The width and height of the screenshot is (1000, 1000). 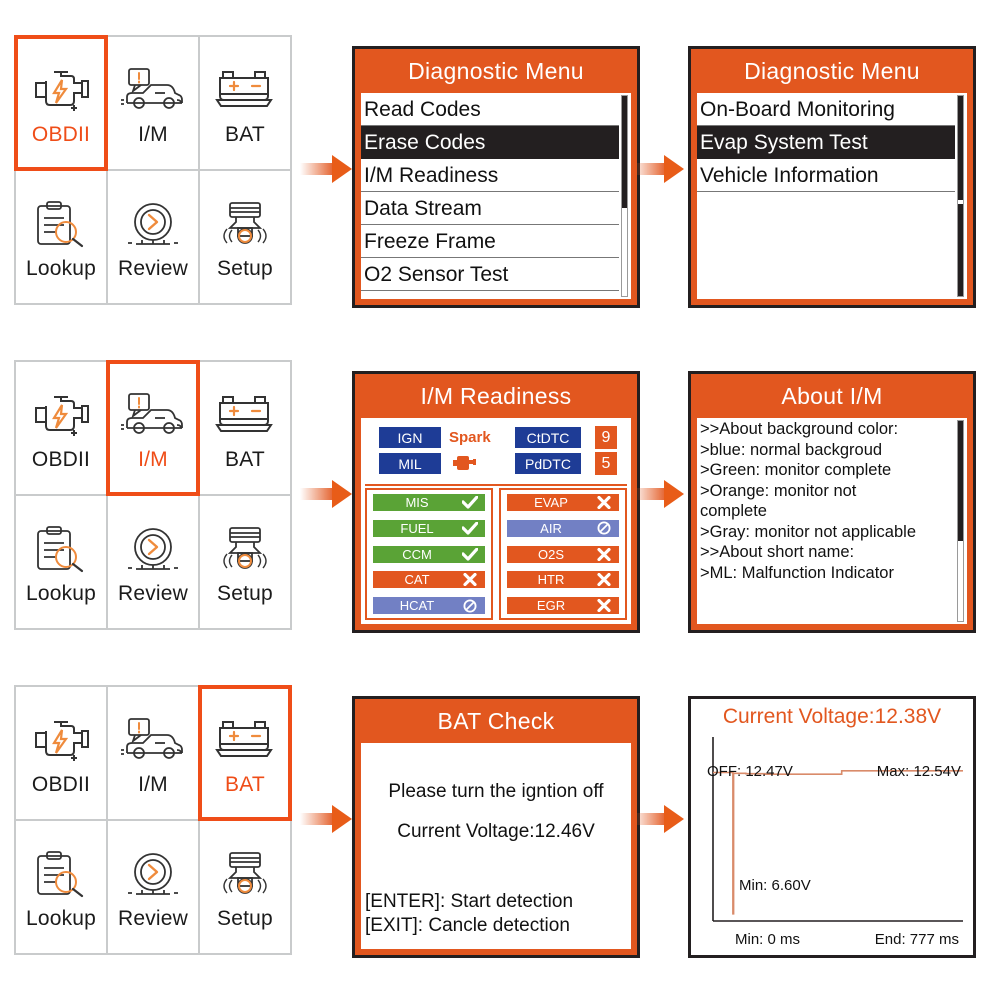 What do you see at coordinates (417, 502) in the screenshot?
I see `monitor-name: MIS` at bounding box center [417, 502].